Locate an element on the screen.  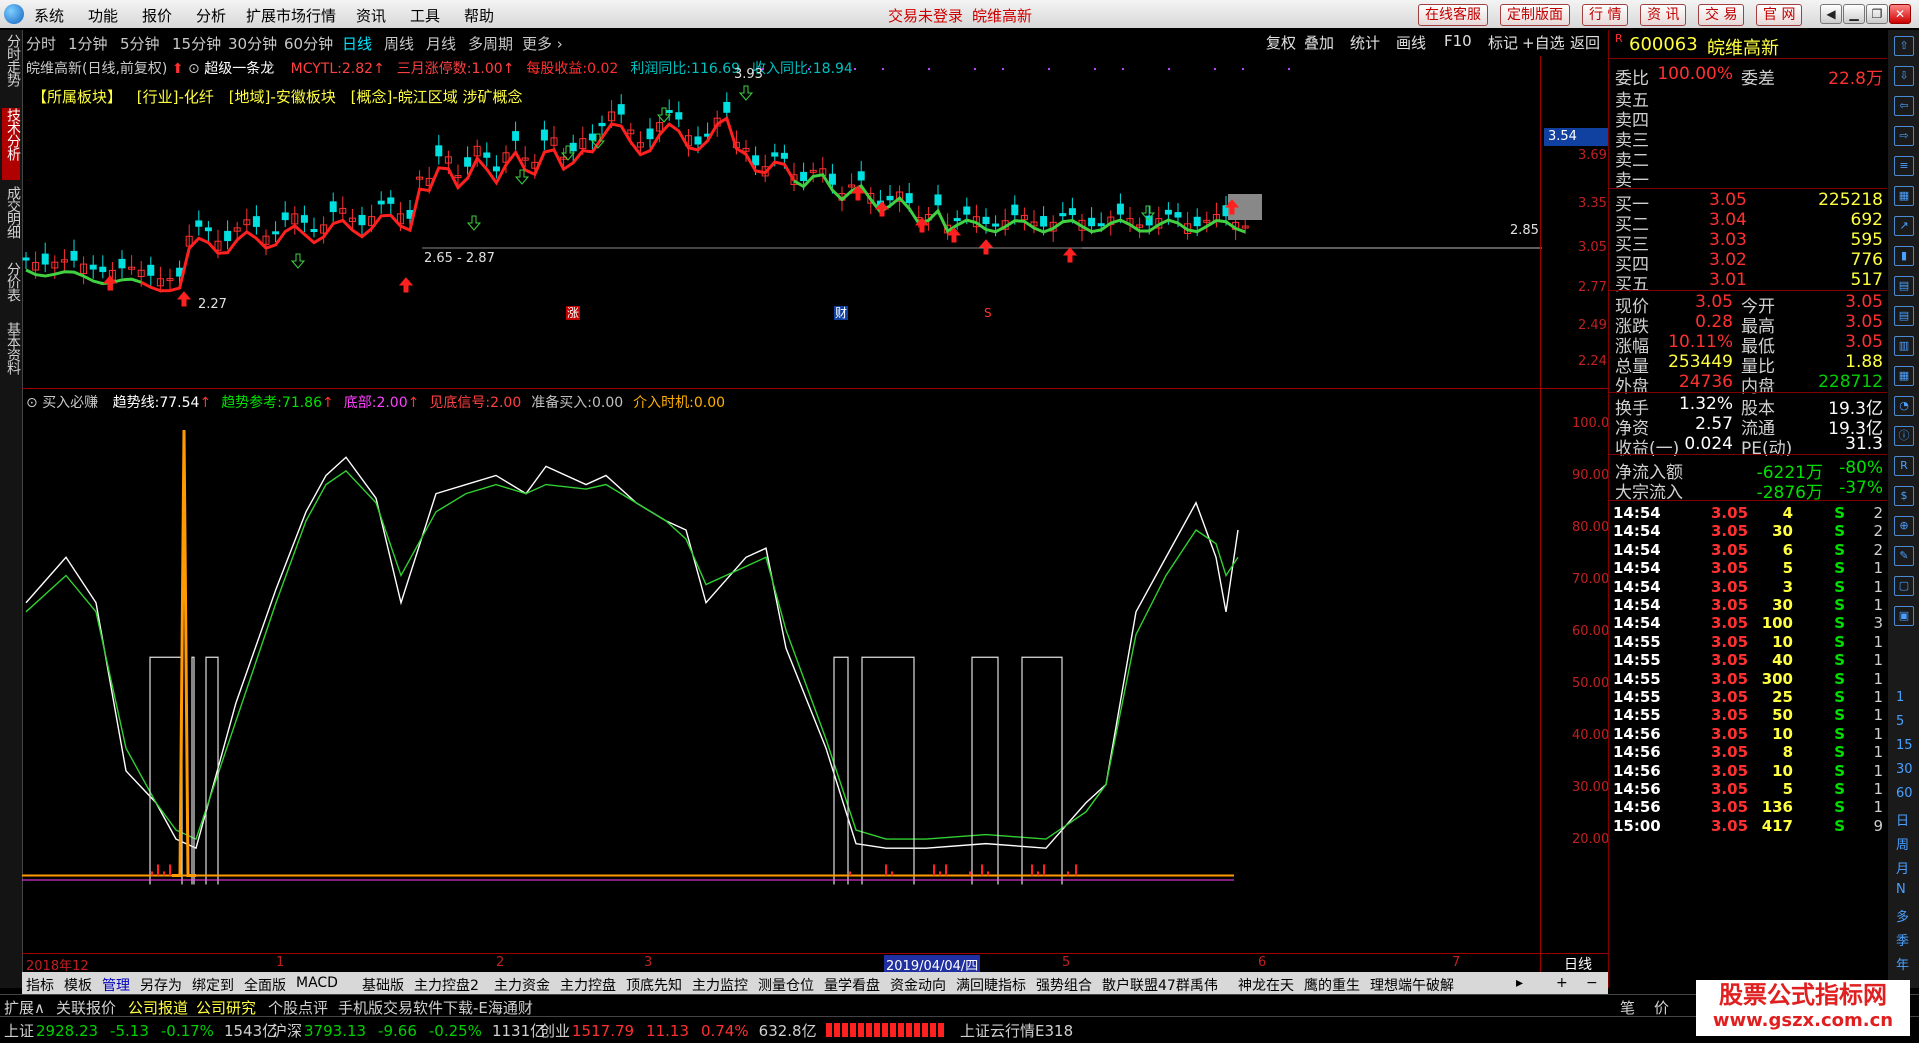
status-tab-jia: 价 is located at coordinates (1661, 1007).